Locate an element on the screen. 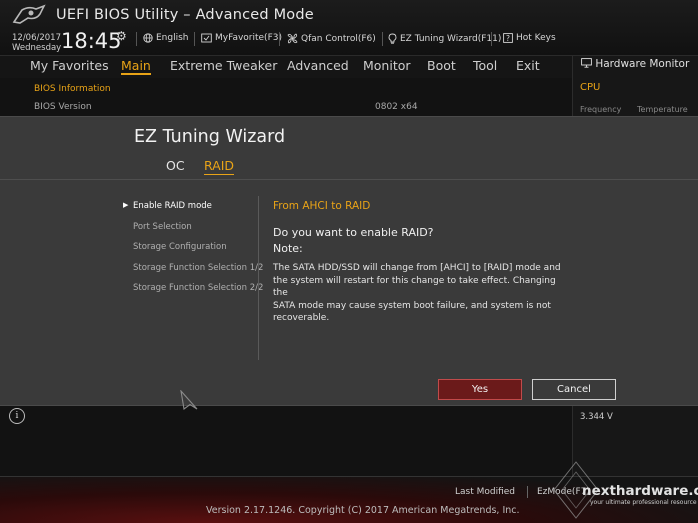 The image size is (698, 523). info-icon: i is located at coordinates (17, 416).